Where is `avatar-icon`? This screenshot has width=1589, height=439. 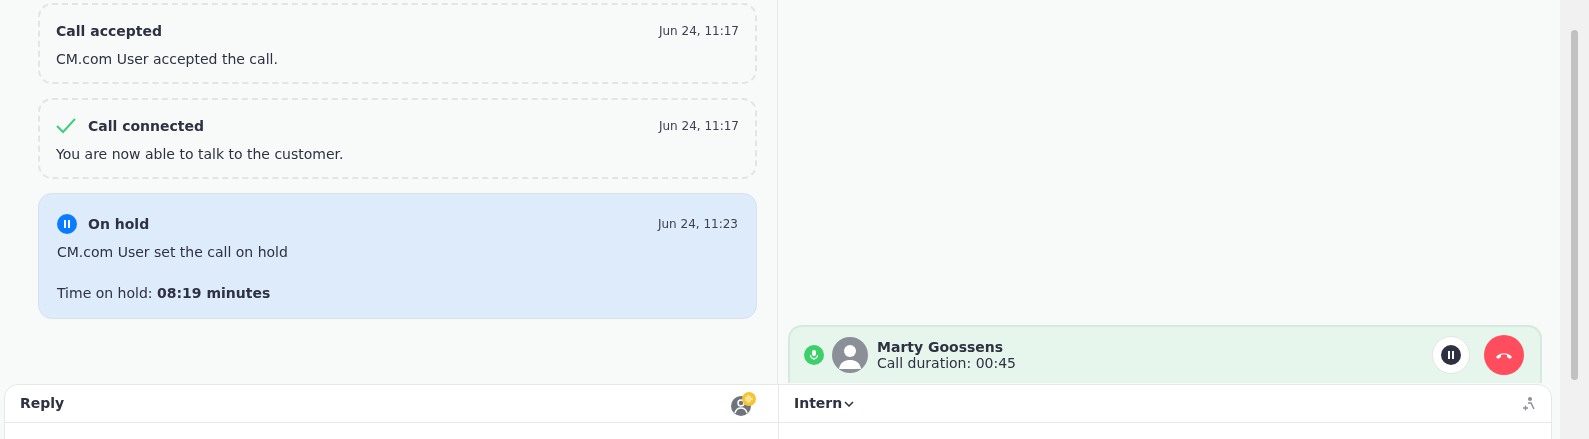
avatar-icon is located at coordinates (850, 355).